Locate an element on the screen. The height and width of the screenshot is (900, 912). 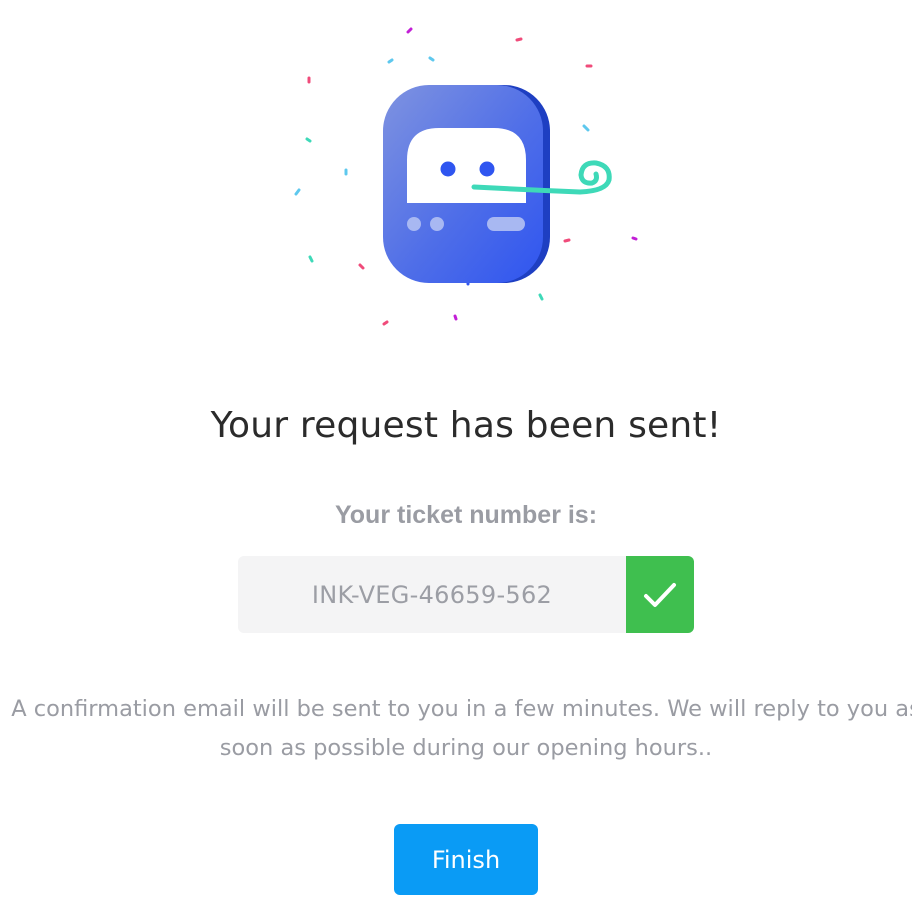
ticket-status-badge is located at coordinates (660, 594).